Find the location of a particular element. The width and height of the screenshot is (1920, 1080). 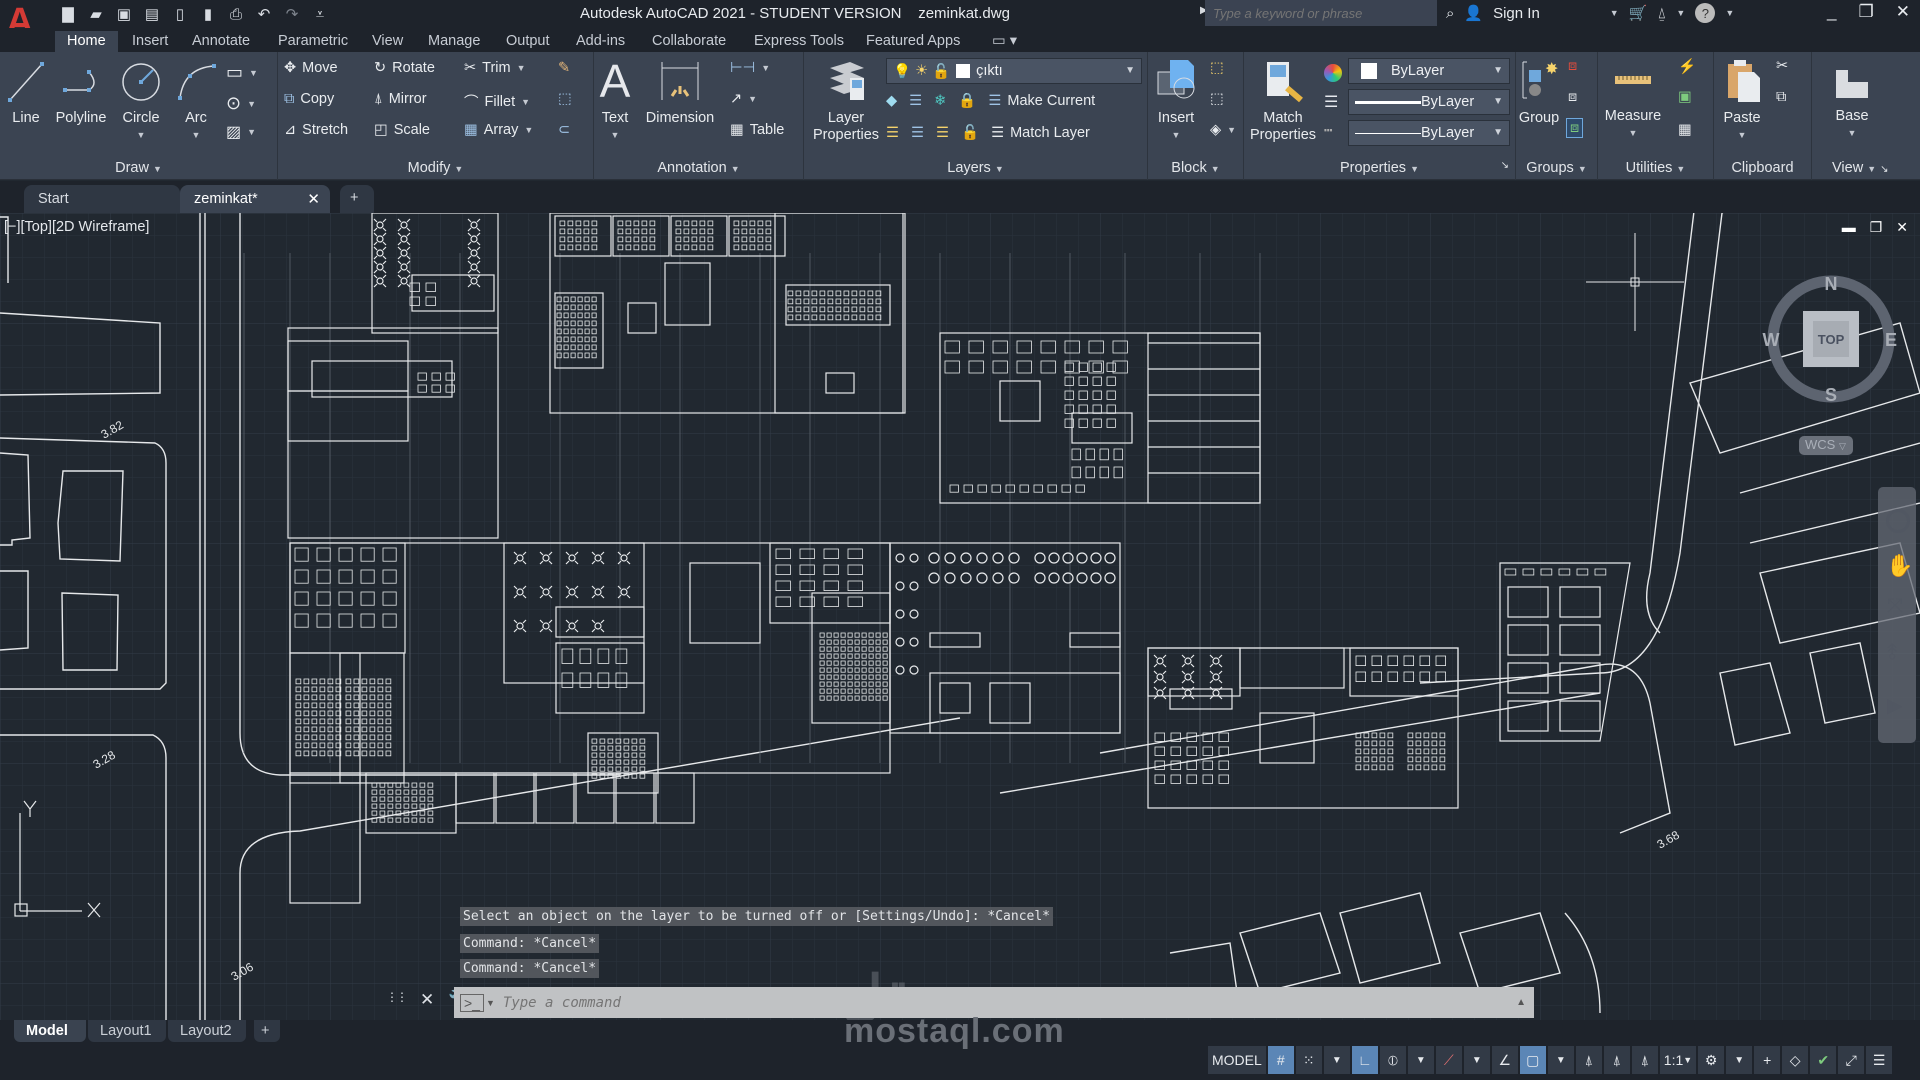

search-input is located at coordinates (1321, 13).